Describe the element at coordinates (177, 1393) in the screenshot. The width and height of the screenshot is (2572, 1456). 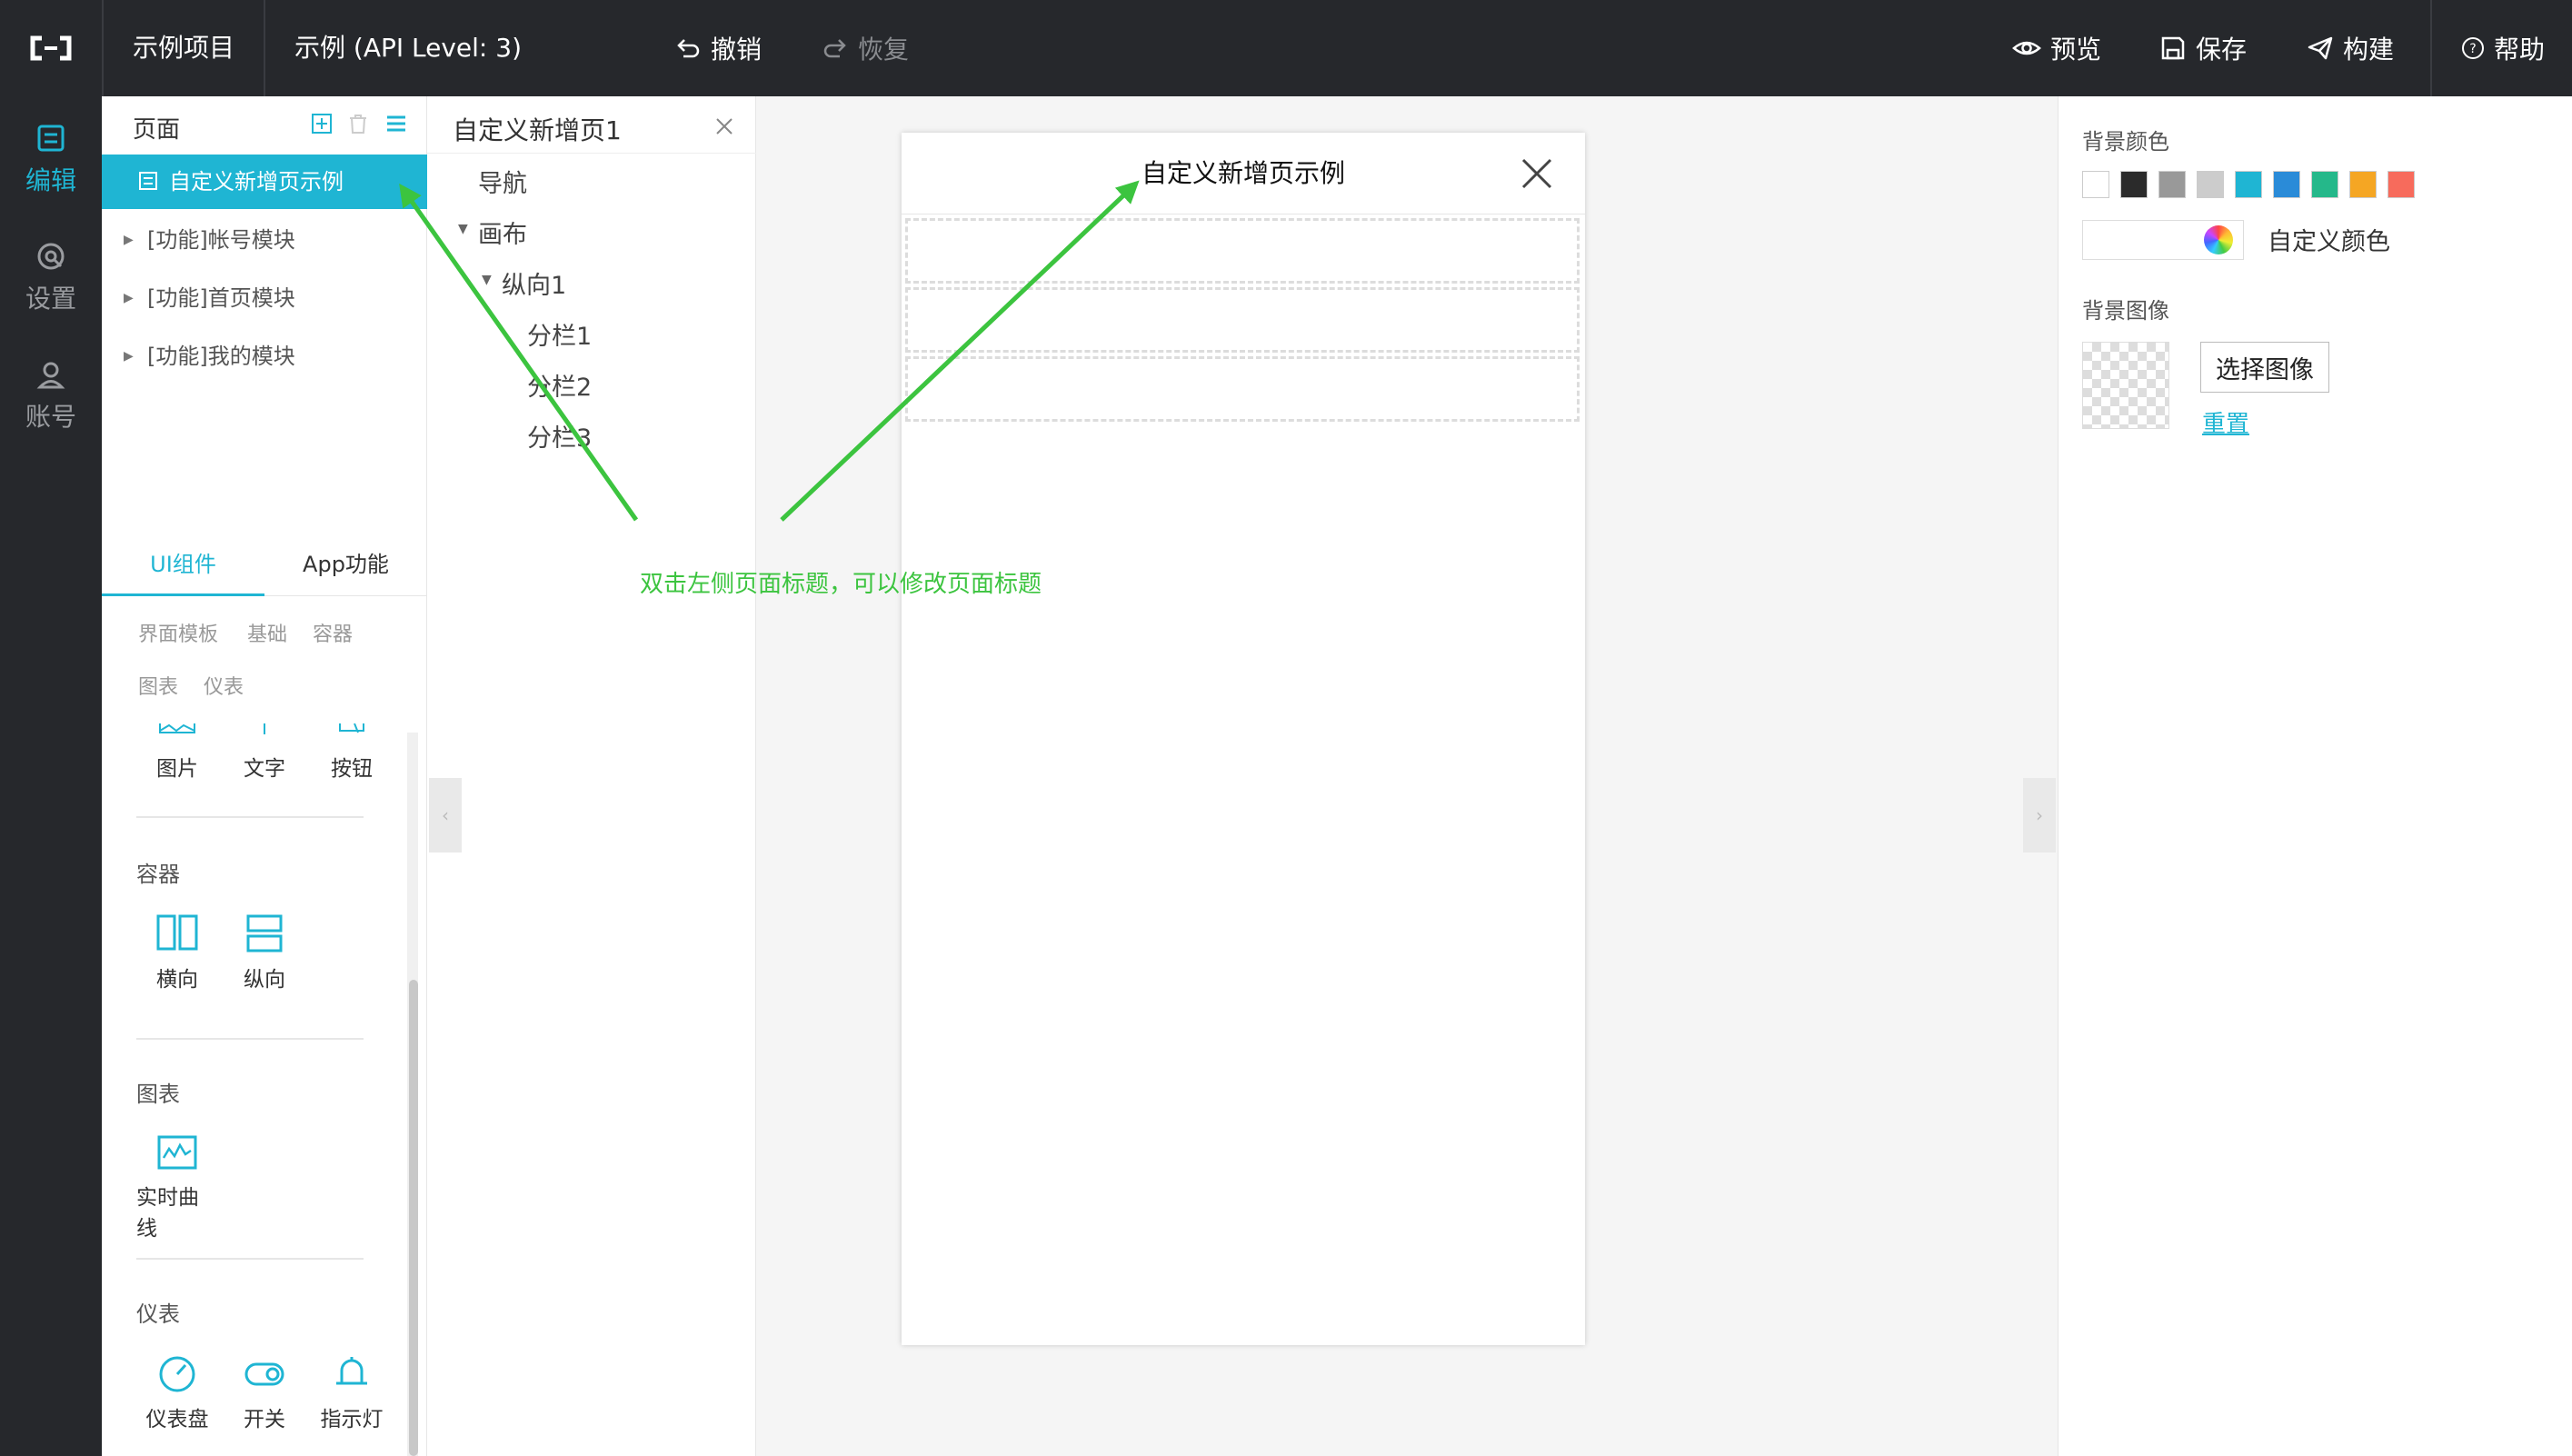
I see `component-dashboard: 仪表盘` at that location.